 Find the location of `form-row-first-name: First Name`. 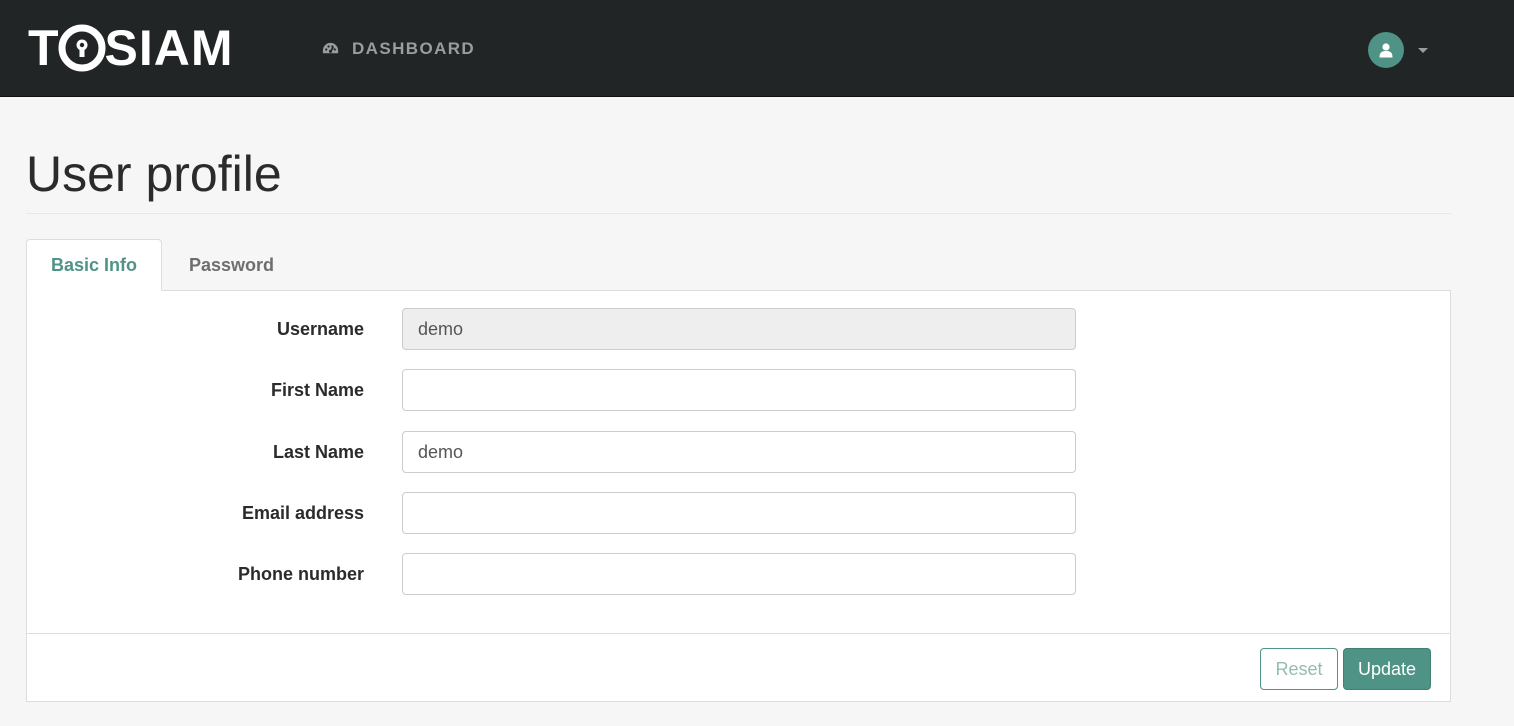

form-row-first-name: First Name is located at coordinates (738, 390).